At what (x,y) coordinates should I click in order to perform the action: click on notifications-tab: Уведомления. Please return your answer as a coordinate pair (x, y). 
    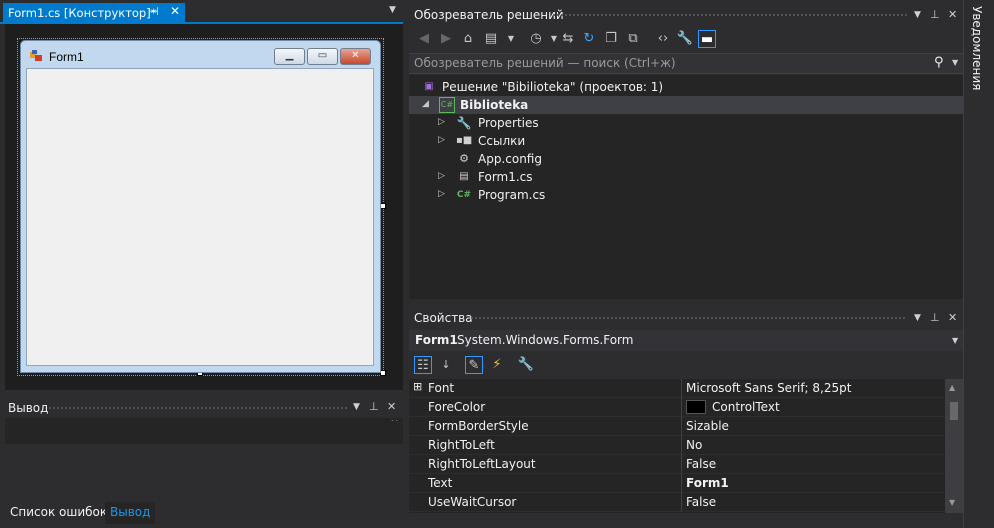
    Looking at the image, I should click on (977, 48).